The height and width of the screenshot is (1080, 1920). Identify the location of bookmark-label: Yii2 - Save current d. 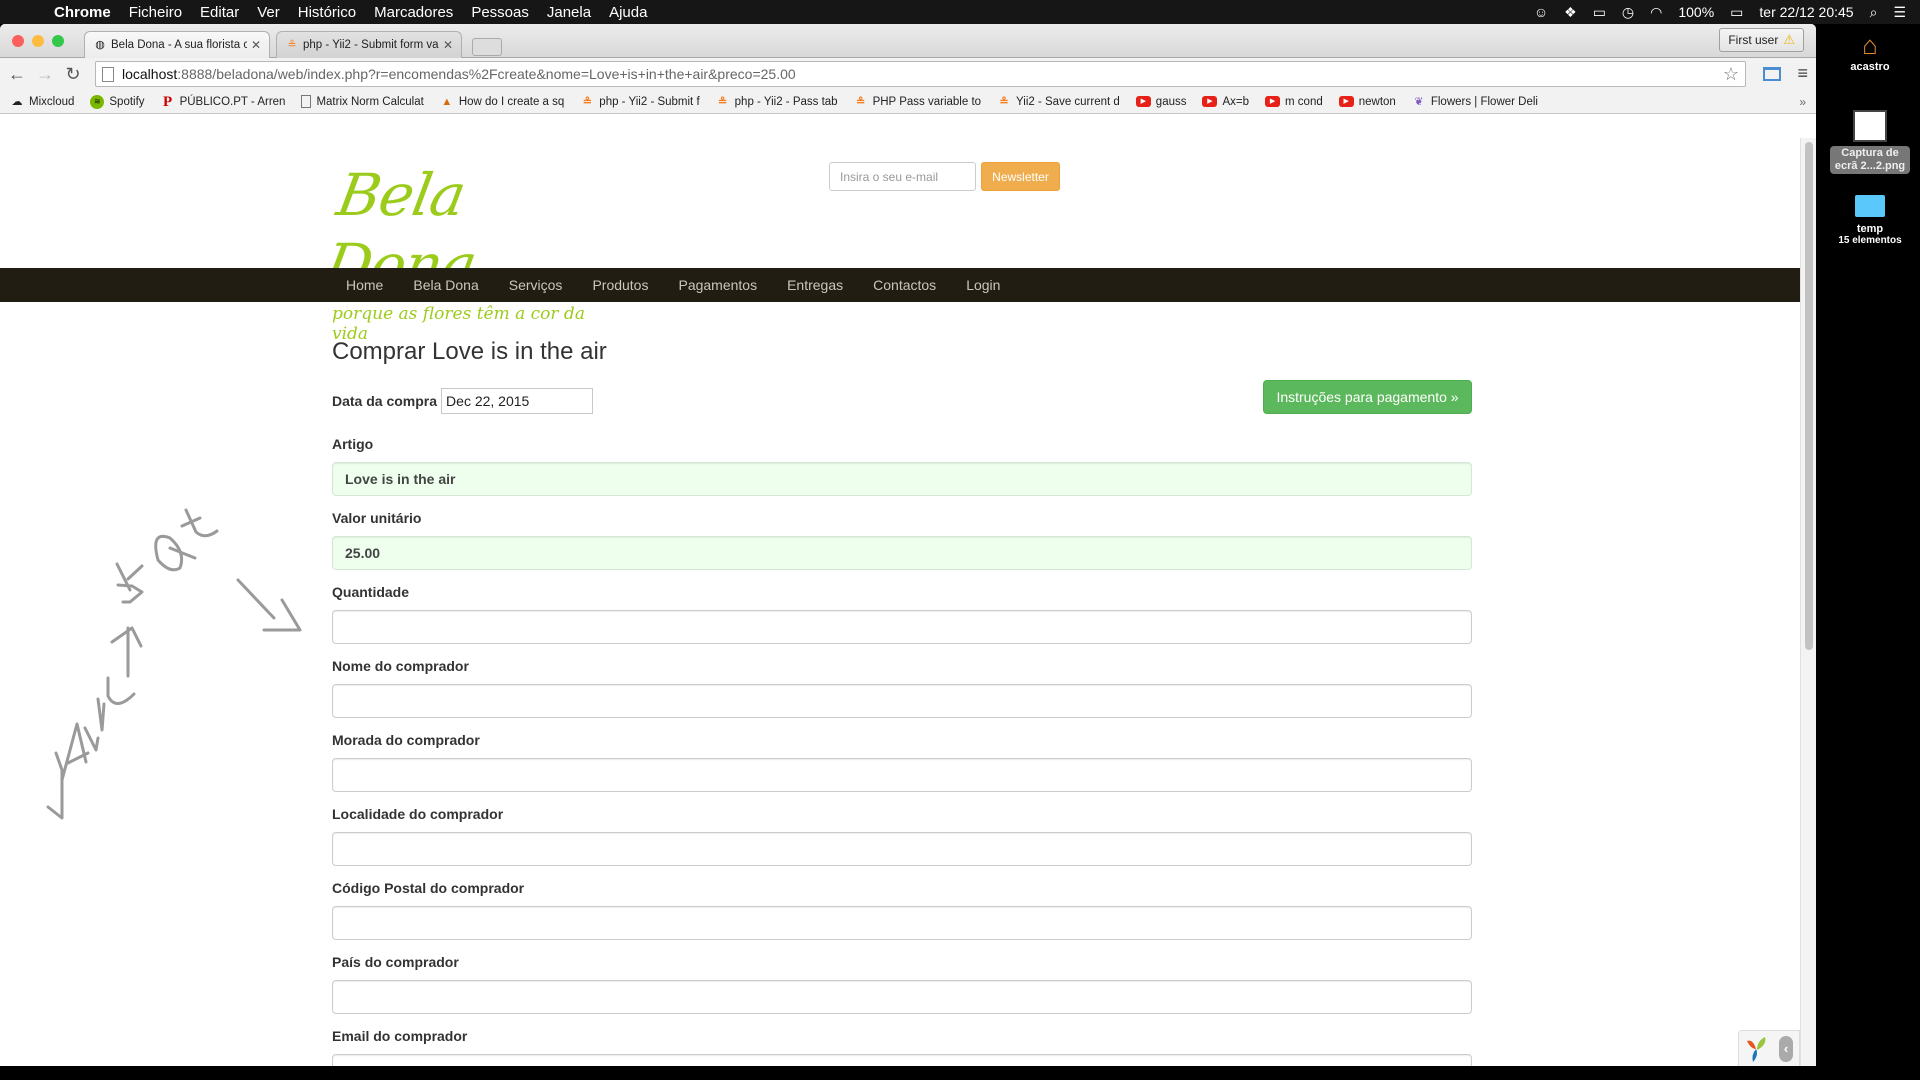
(1068, 101).